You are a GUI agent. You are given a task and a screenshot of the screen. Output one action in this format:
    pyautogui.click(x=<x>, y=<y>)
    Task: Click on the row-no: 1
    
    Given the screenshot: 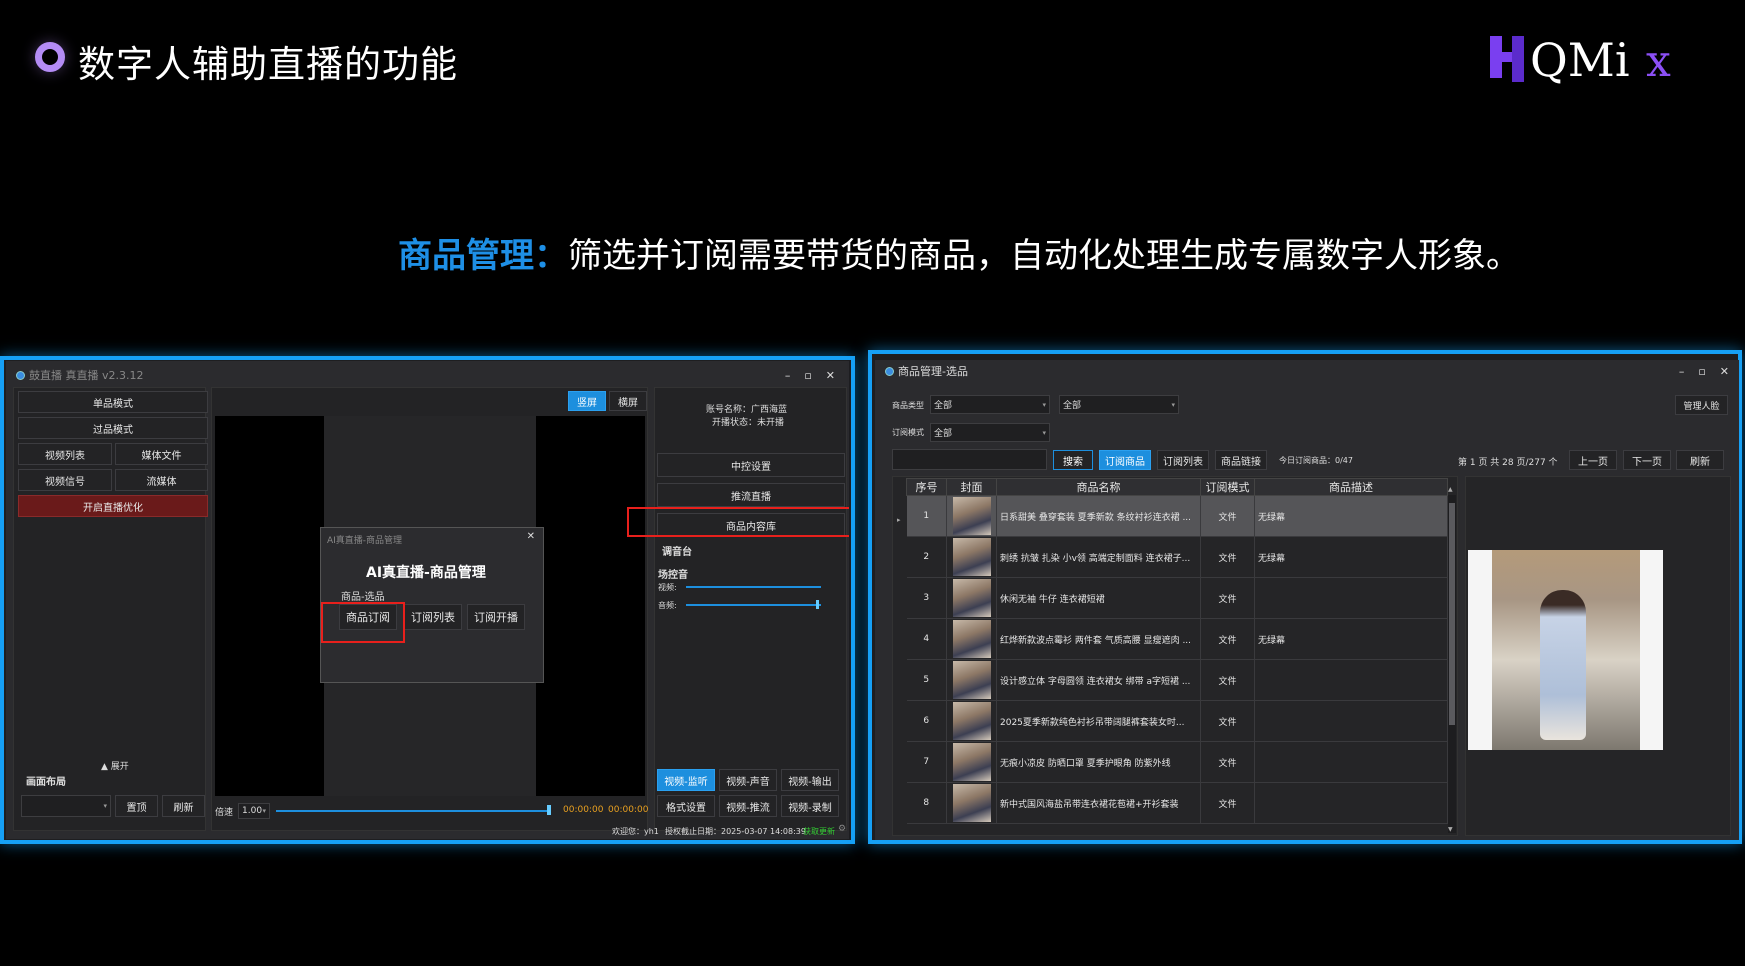 What is the action you would take?
    pyautogui.click(x=926, y=516)
    